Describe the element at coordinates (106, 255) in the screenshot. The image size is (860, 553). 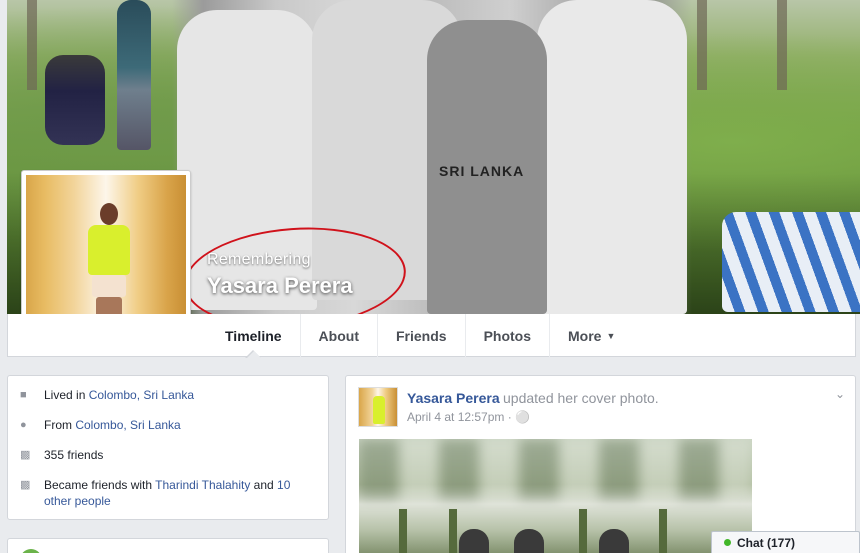
I see `profile-picture-image` at that location.